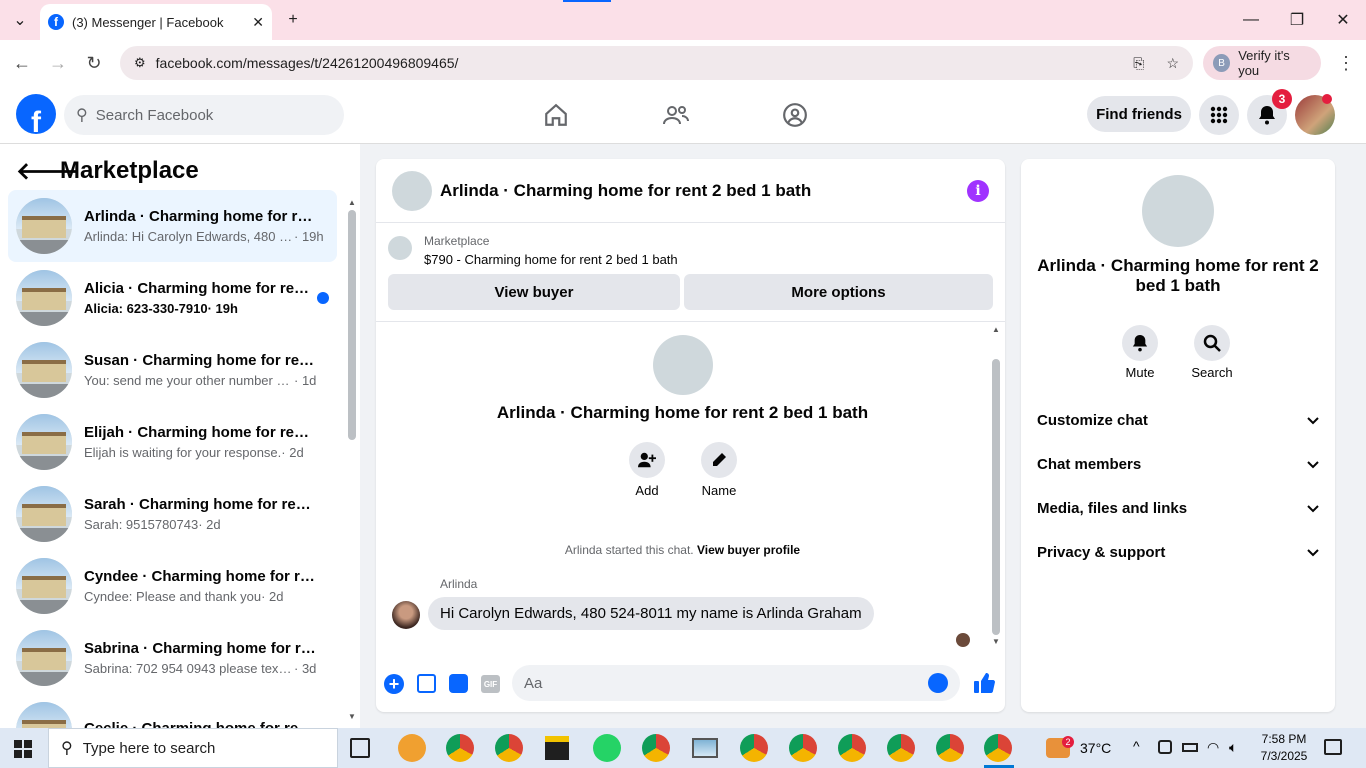 The height and width of the screenshot is (768, 1366). I want to click on chat-intro-avatar, so click(683, 365).